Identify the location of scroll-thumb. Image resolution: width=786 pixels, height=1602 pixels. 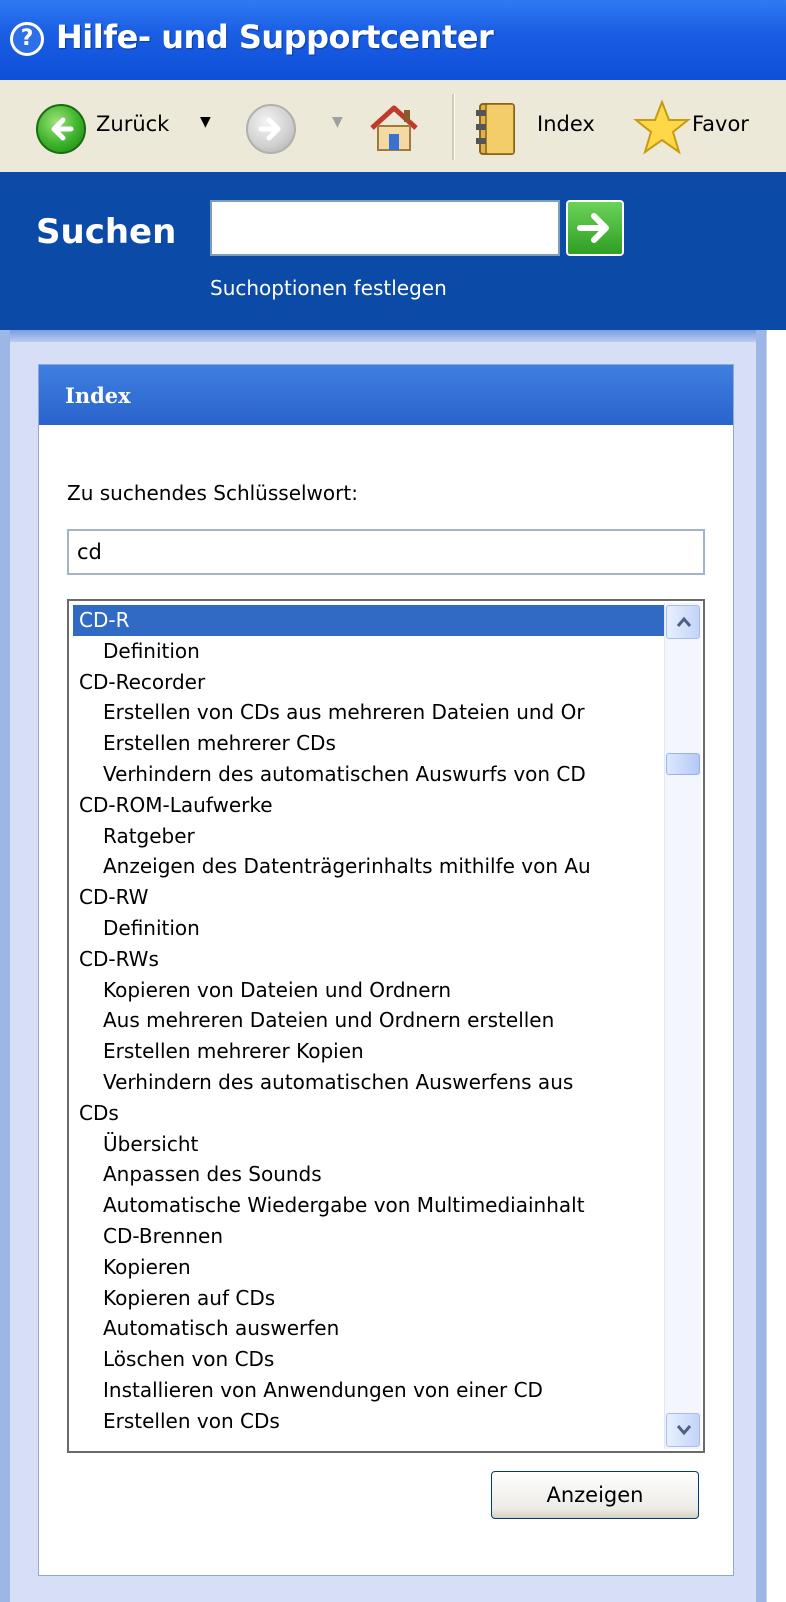
(683, 764).